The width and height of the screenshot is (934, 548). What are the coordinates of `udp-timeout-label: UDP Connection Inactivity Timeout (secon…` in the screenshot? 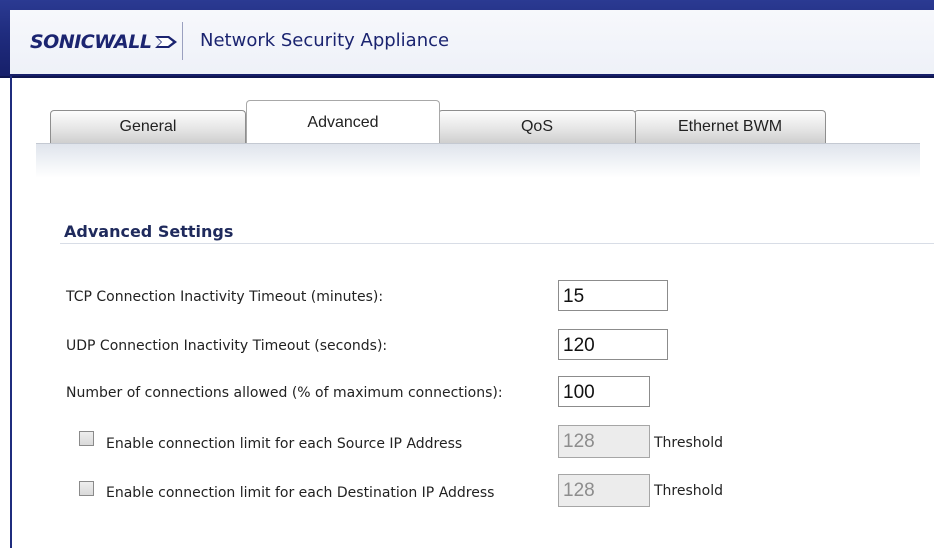 It's located at (227, 346).